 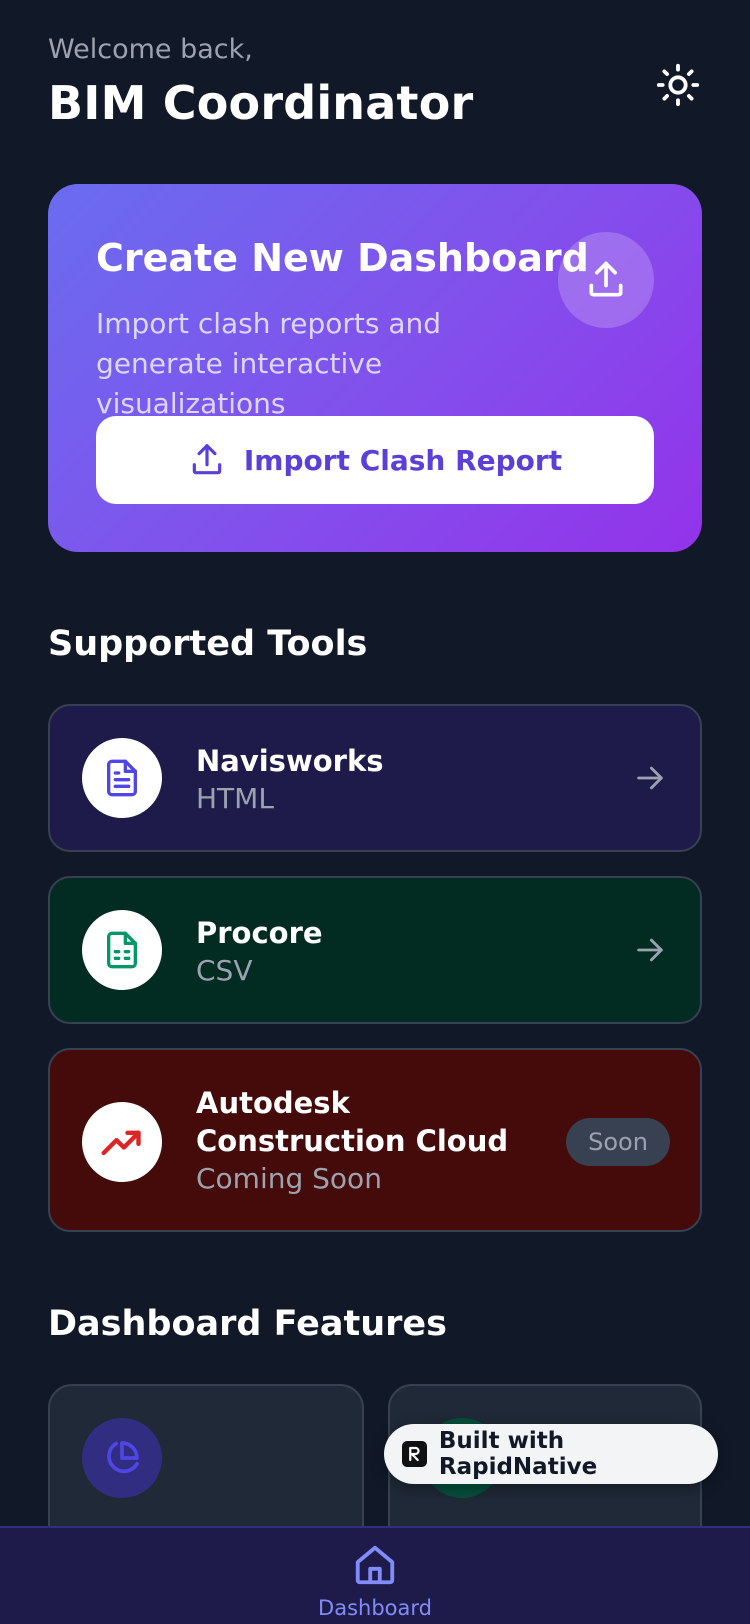 What do you see at coordinates (403, 460) in the screenshot?
I see `import-clash-report-label: Import Clash Report` at bounding box center [403, 460].